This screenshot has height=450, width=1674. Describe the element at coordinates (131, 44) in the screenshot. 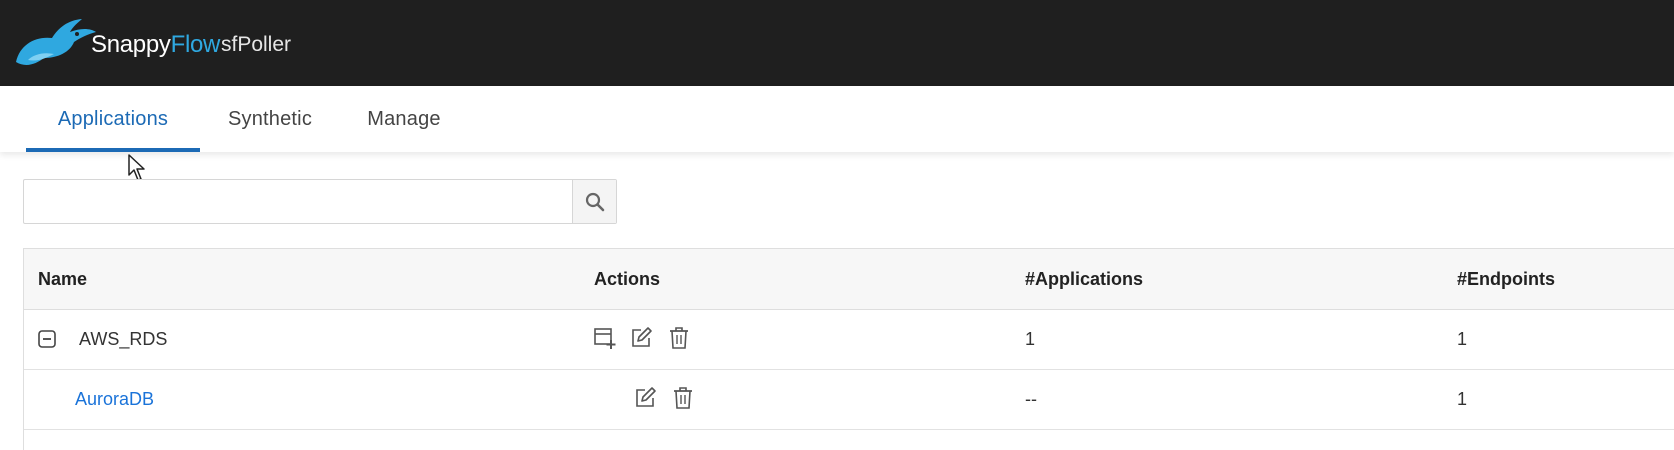

I see `brand-name-part1: Snappy` at that location.